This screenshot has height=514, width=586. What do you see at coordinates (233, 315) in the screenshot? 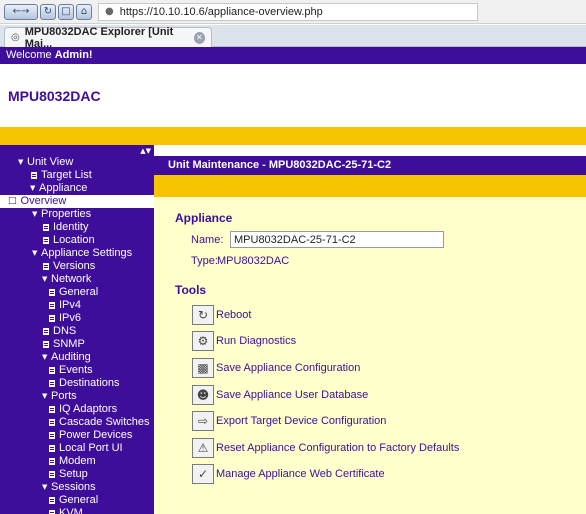
I see `reboot-link: Reboot` at bounding box center [233, 315].